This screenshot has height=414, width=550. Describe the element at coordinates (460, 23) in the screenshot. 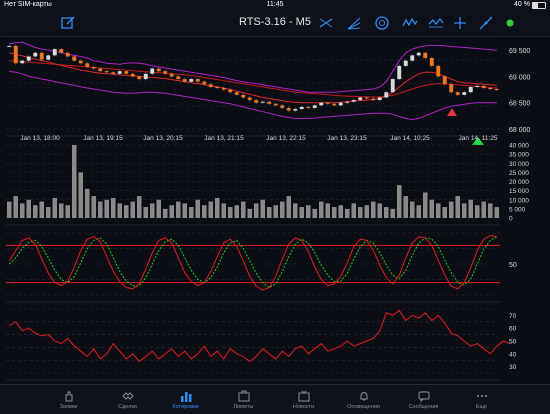

I see `crosshair-icon` at that location.